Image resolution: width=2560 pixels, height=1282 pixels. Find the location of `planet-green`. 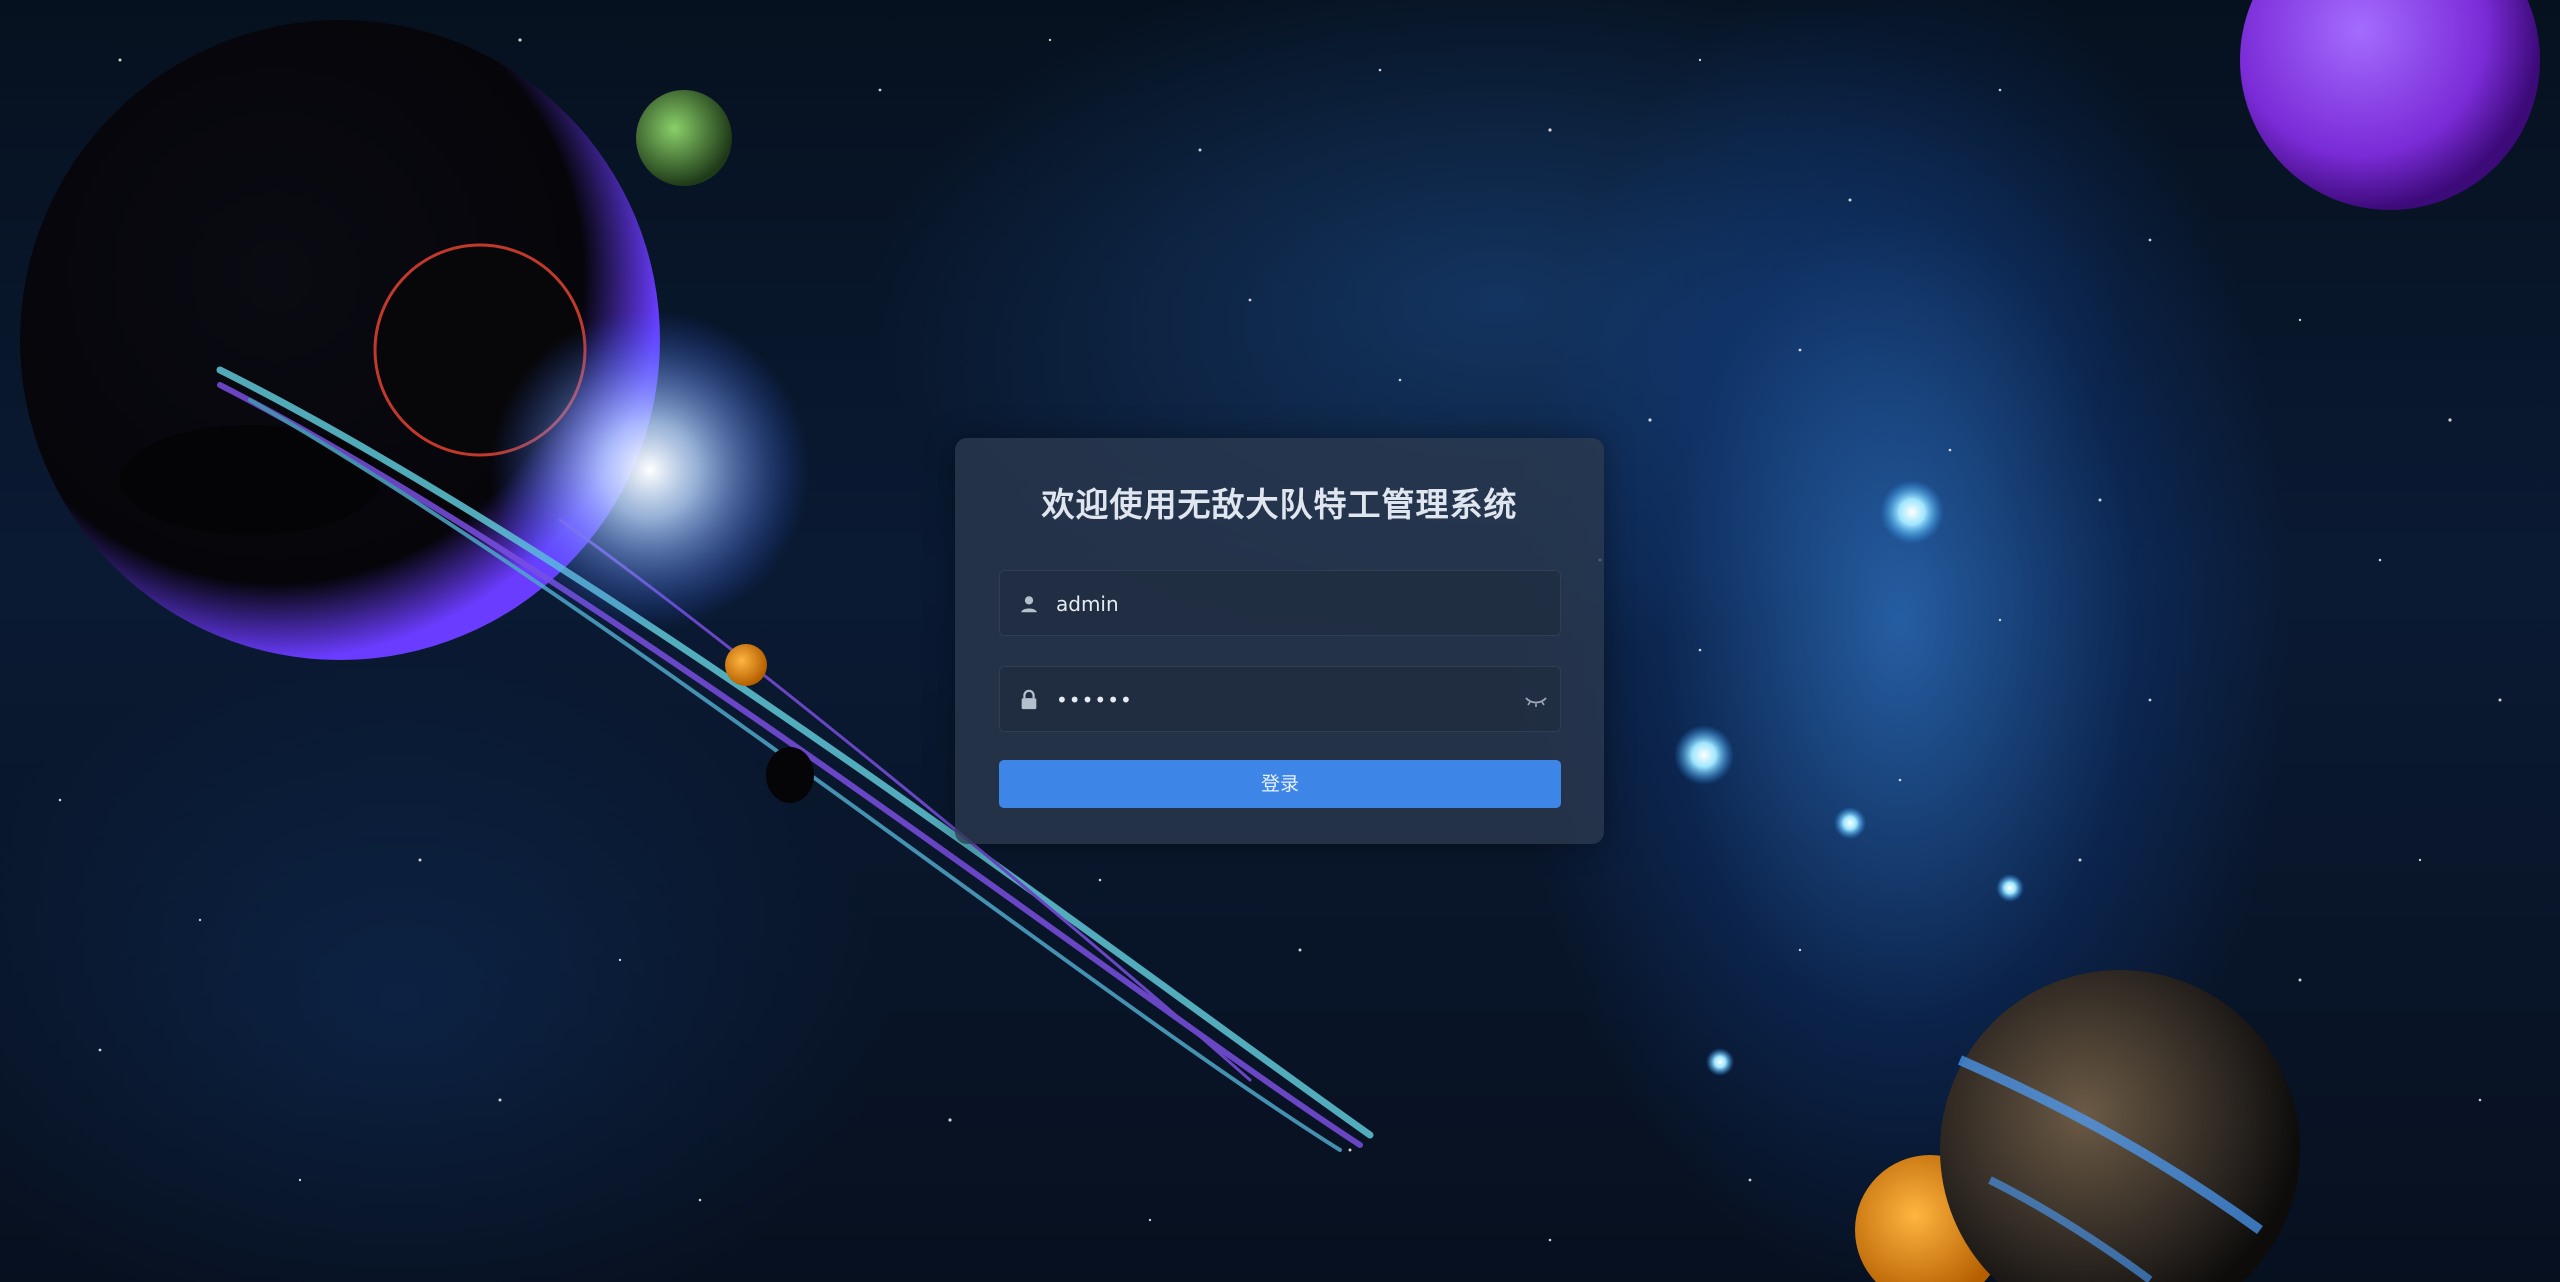

planet-green is located at coordinates (684, 138).